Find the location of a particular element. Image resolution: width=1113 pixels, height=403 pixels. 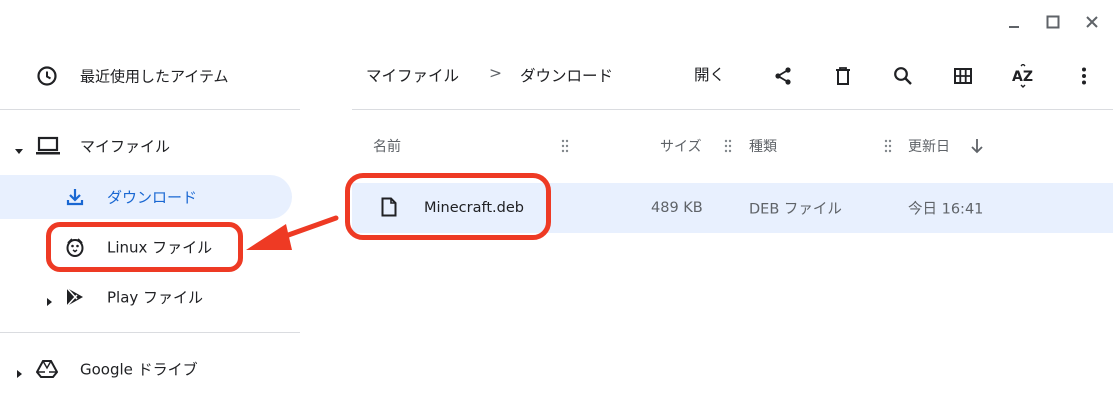

sidebar-item-label: Google ドライブ is located at coordinates (139, 369).